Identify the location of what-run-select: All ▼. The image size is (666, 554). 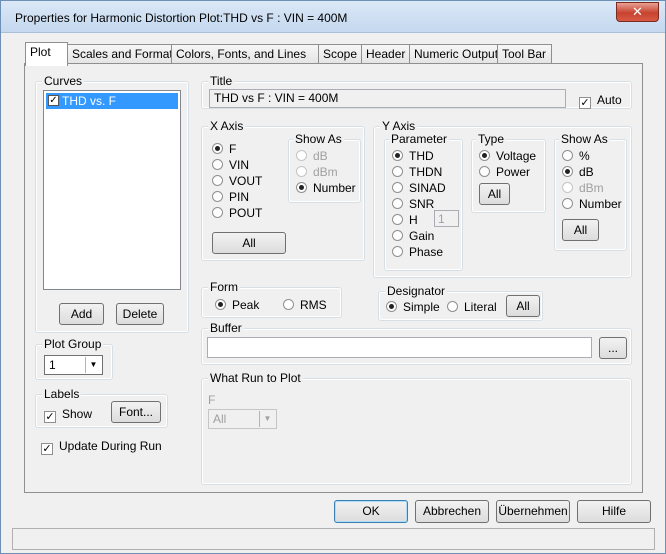
(242, 419).